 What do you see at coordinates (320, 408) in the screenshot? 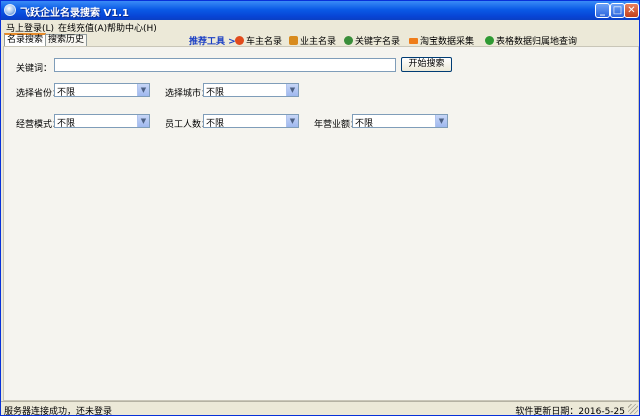
I see `status-bar: 服务器连接成功，还未登录 软件更新日期：2016-5-25` at bounding box center [320, 408].